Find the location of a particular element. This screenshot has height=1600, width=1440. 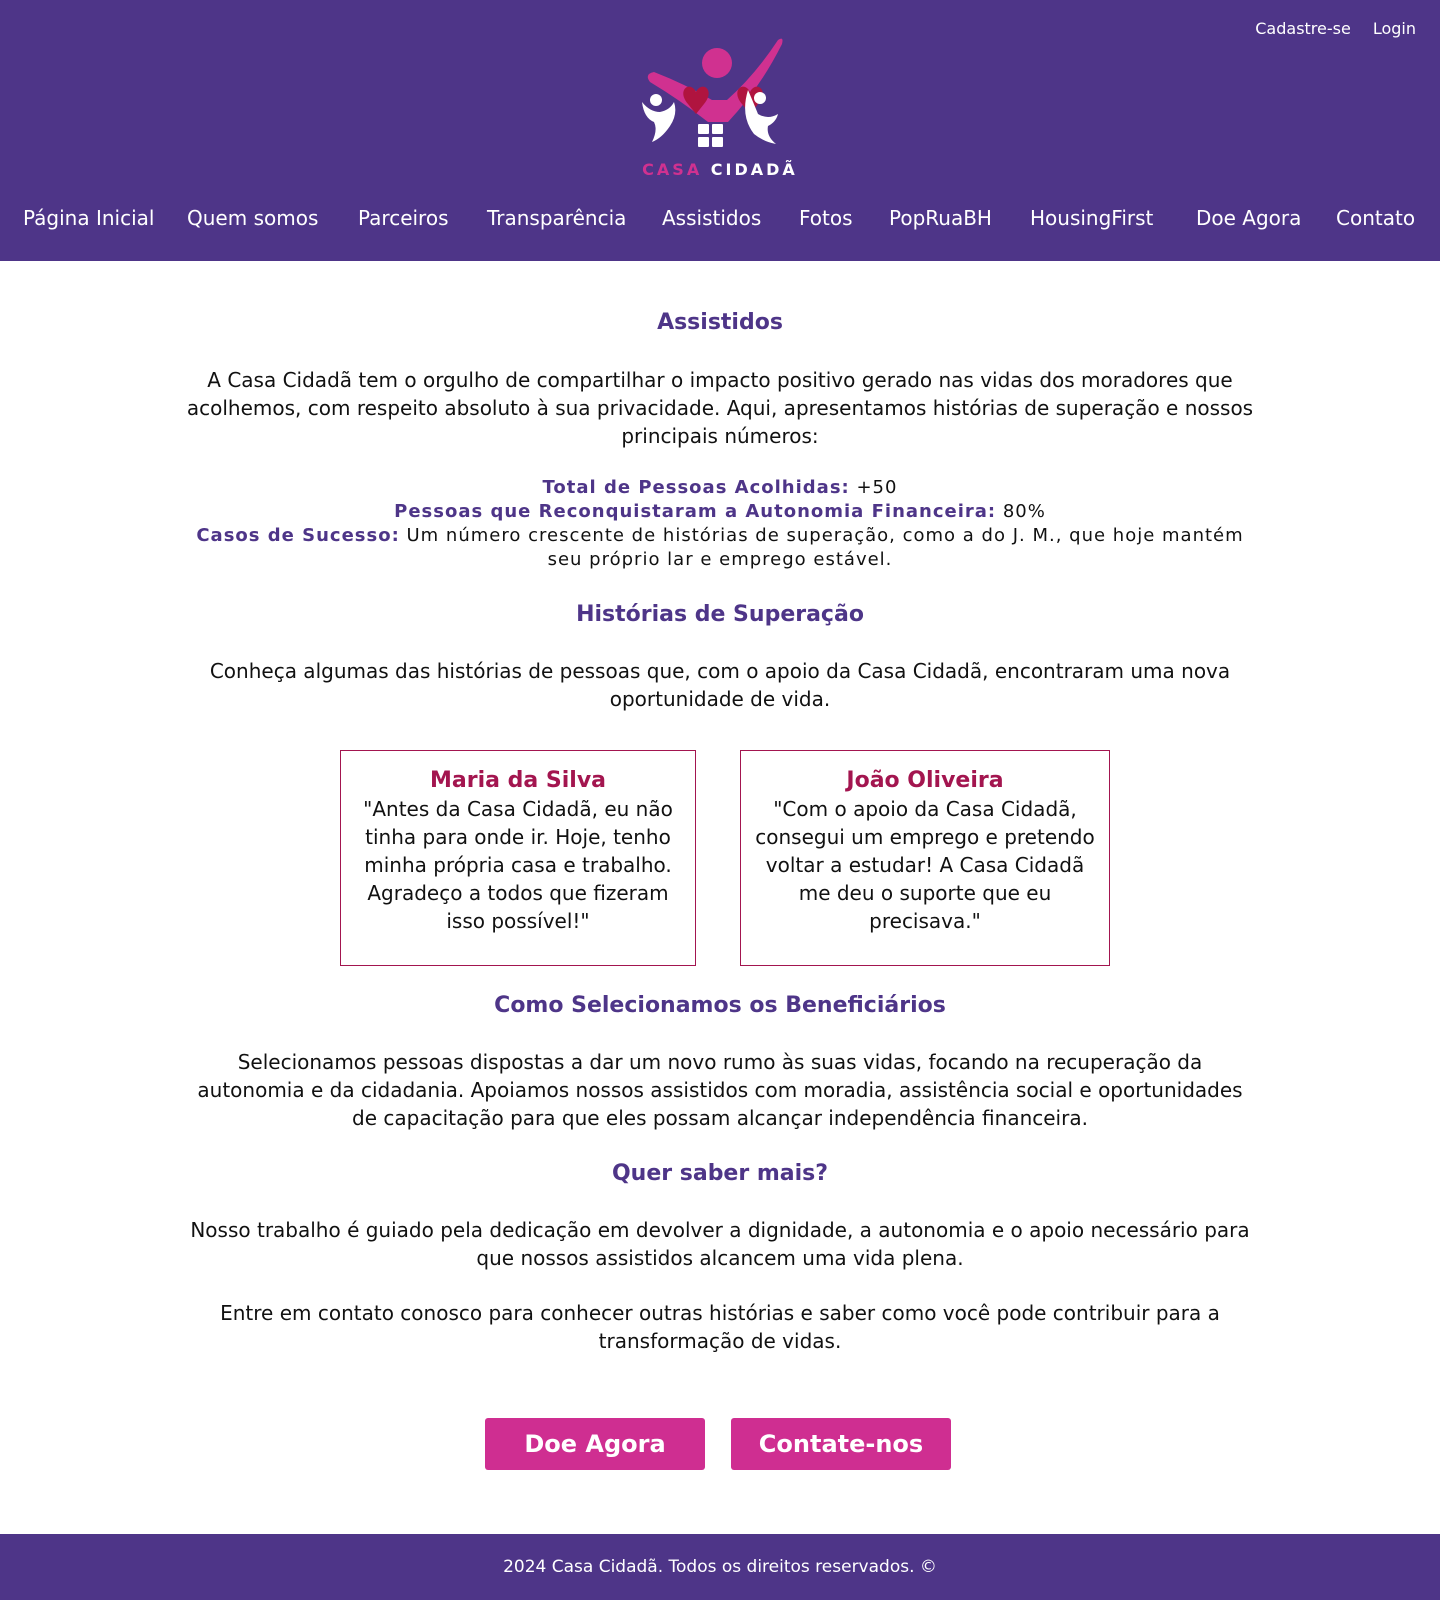

logo-people-house-icon is located at coordinates (712, 92).